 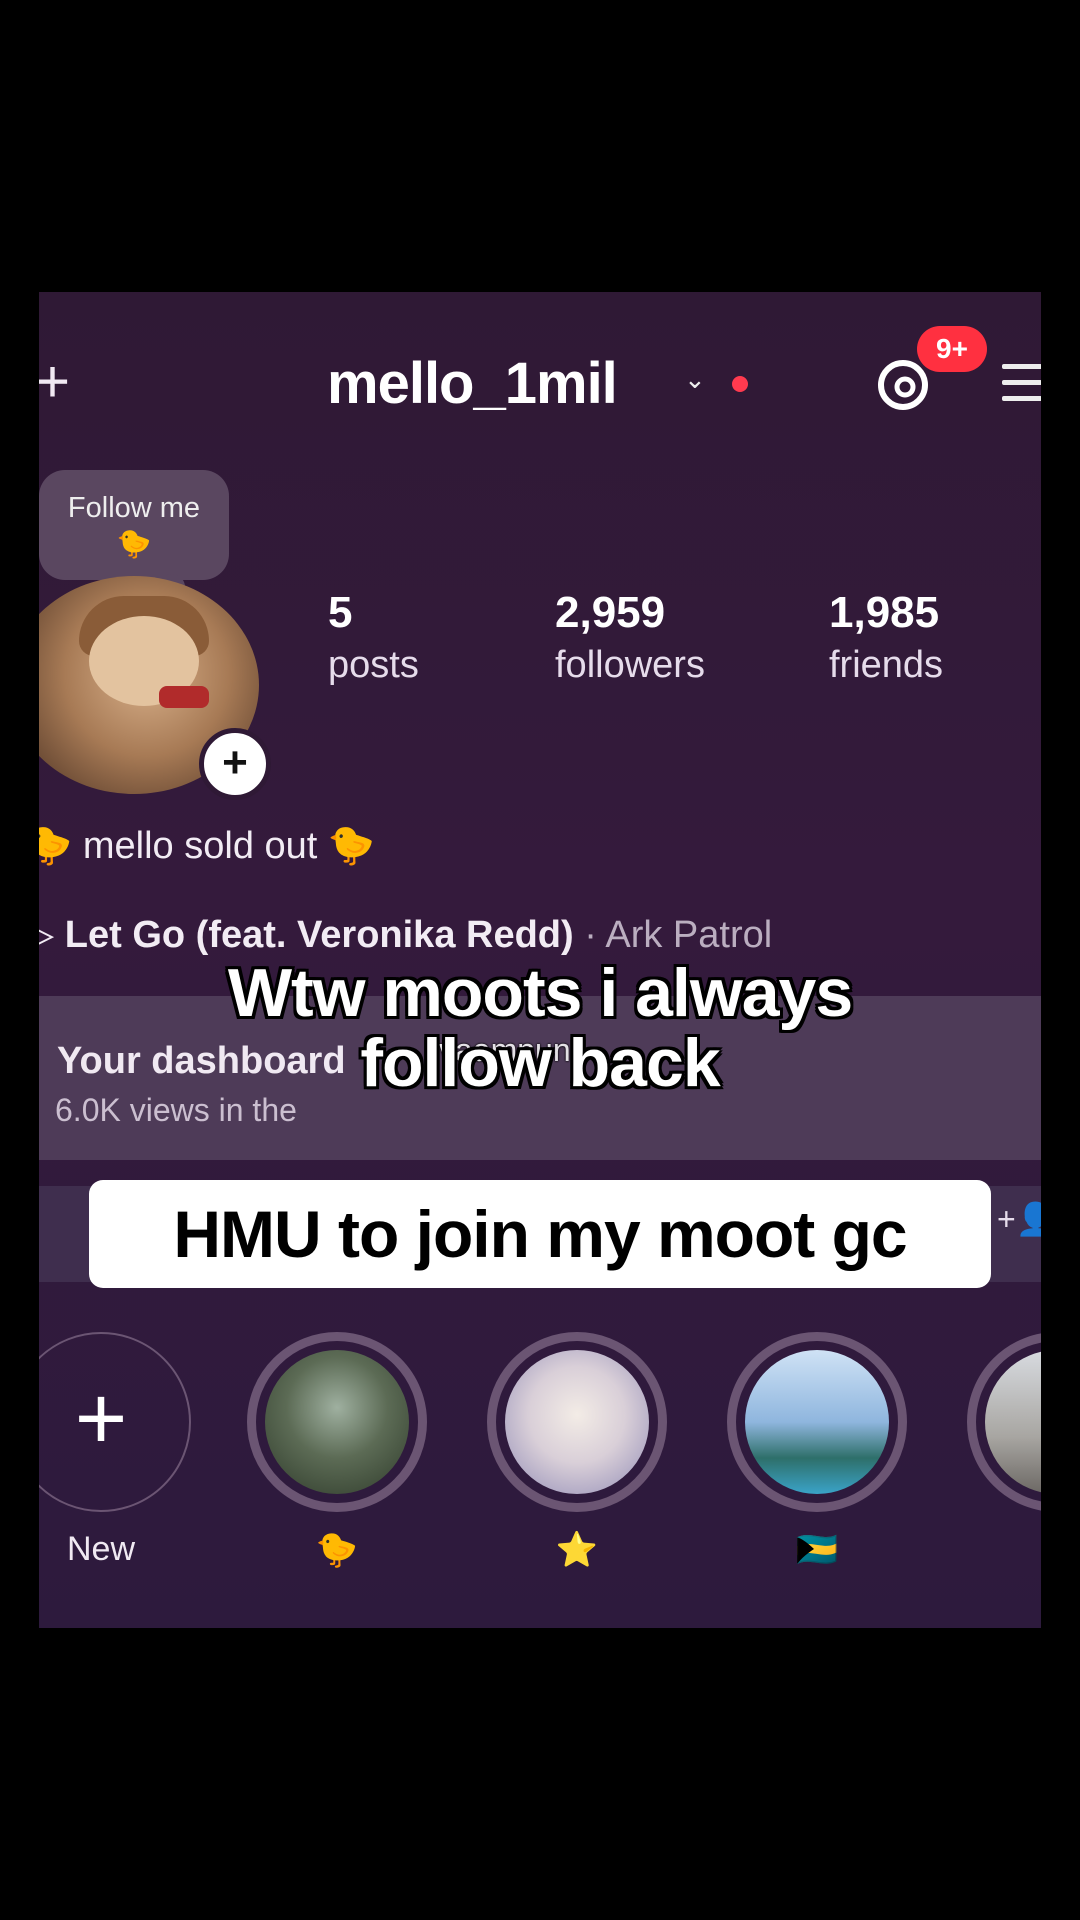 I want to click on highlight-label: ⭐, so click(x=577, y=1550).